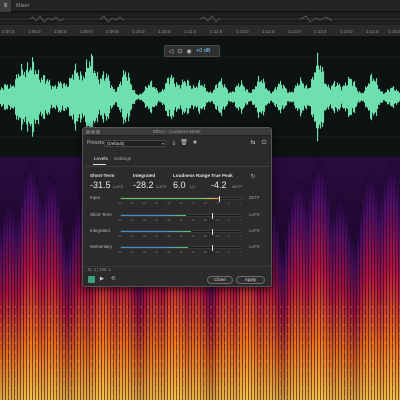 This screenshot has width=400, height=400. What do you see at coordinates (181, 216) in the screenshot?
I see `meter-short-term` at bounding box center [181, 216].